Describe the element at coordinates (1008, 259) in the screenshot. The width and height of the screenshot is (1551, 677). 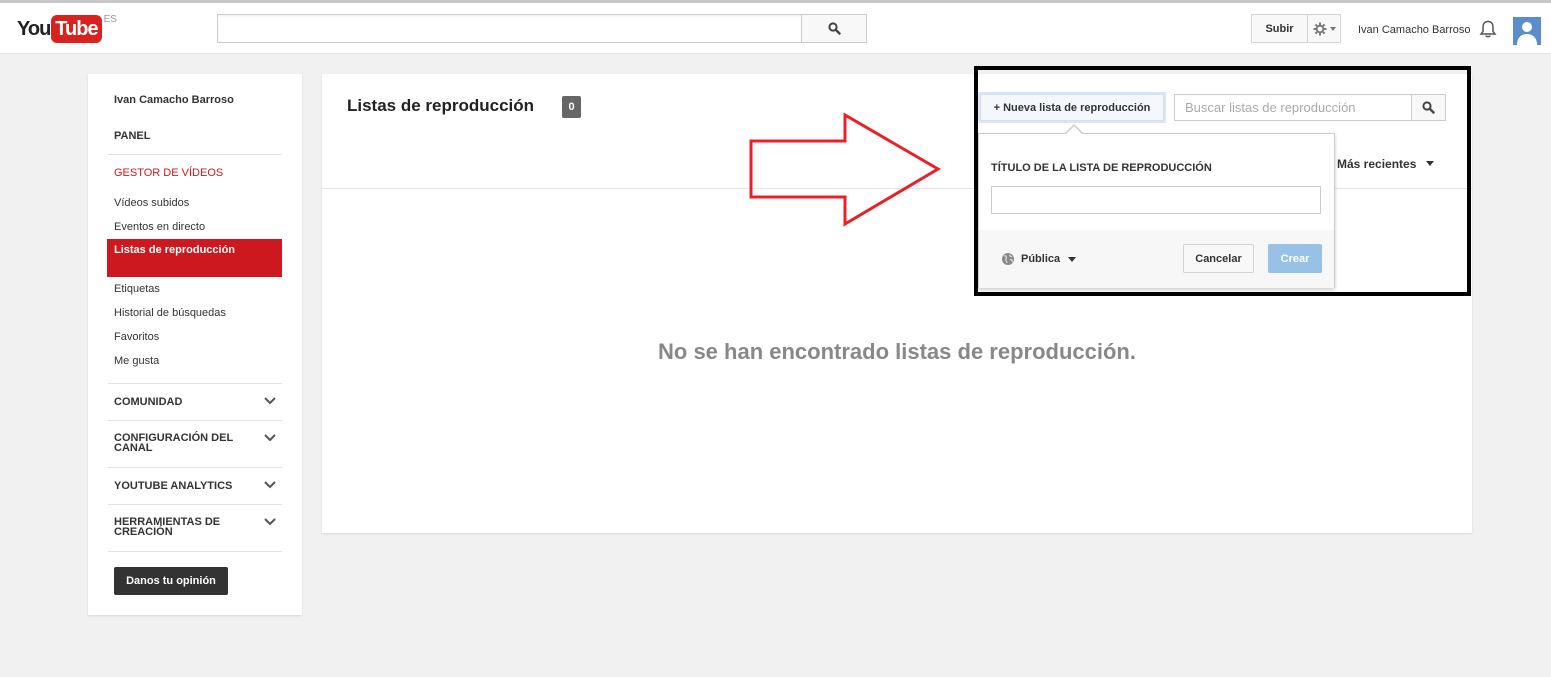
I see `globe-icon` at that location.